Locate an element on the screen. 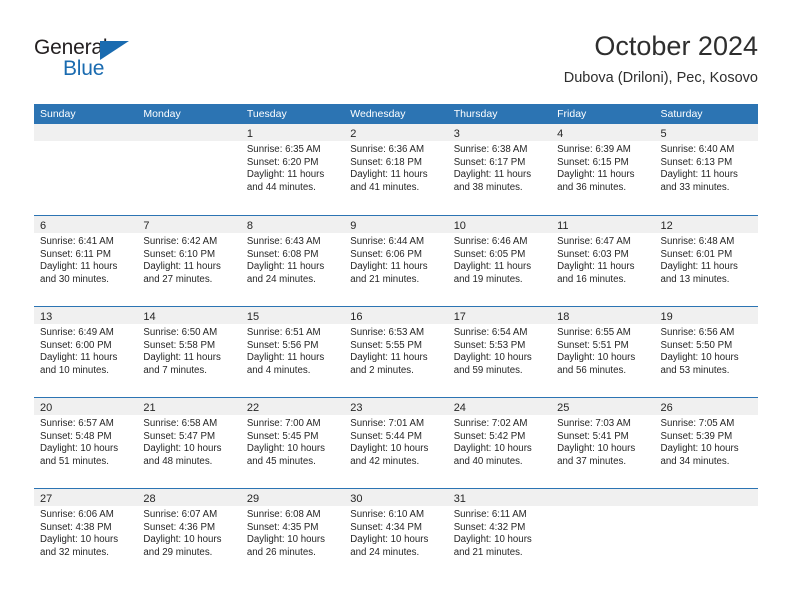  sunrise-text: Sunrise: 6:43 AM is located at coordinates (283, 241).